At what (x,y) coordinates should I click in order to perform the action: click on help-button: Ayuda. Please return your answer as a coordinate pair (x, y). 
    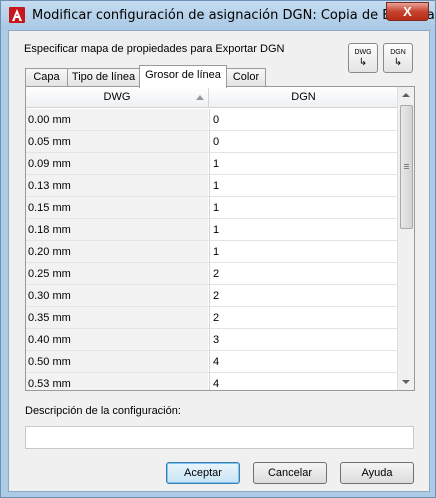
    Looking at the image, I should click on (377, 473).